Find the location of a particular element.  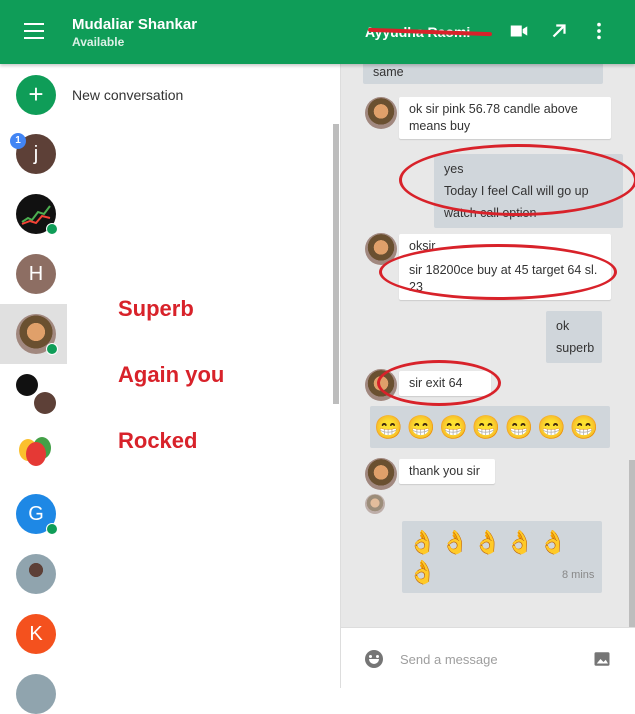

contact-avatar-photo is located at coordinates (36, 574).